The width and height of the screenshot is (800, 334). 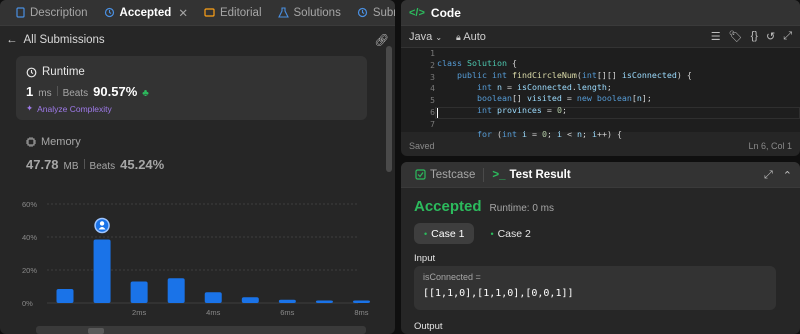 I want to click on output-label: Output, so click(x=428, y=326).